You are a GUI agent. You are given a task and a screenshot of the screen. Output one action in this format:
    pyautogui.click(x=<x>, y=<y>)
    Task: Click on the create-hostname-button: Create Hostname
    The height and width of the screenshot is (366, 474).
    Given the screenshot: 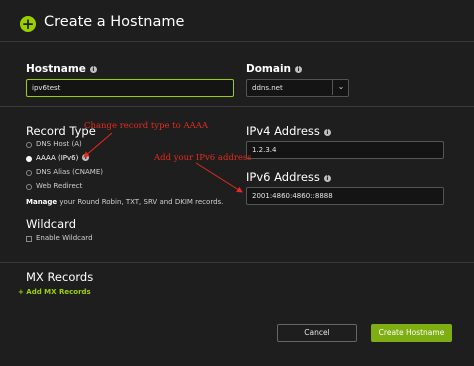 What is the action you would take?
    pyautogui.click(x=411, y=333)
    